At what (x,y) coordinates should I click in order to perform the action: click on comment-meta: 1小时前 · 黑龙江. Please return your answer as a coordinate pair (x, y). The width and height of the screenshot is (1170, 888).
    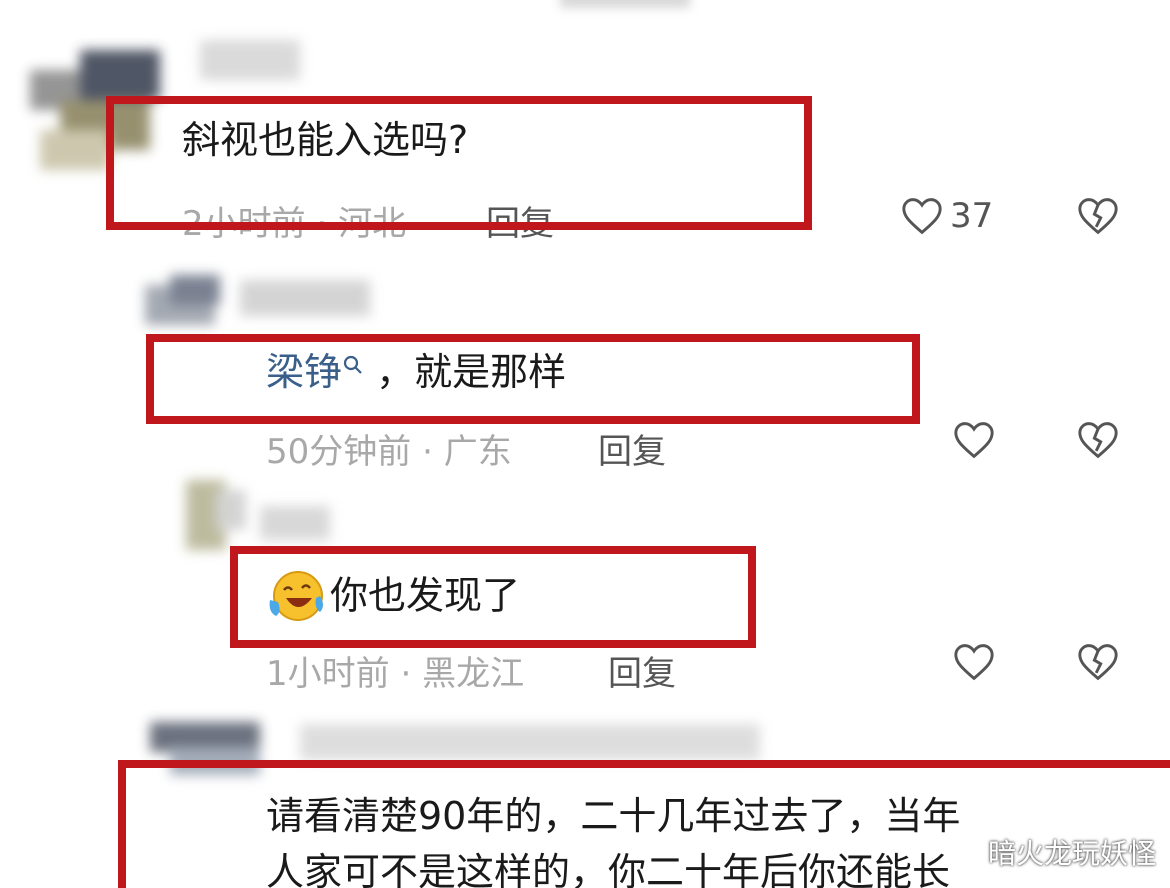
    Looking at the image, I should click on (395, 670).